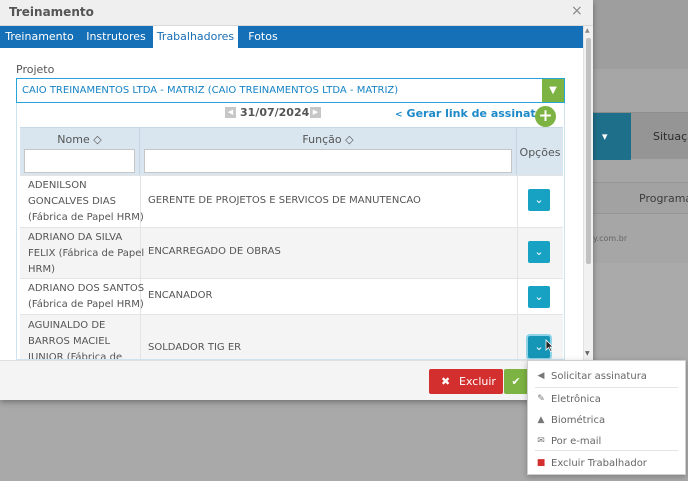  I want to click on worker-name-line: FELIX (Fábrica de Papel, so click(86, 253).